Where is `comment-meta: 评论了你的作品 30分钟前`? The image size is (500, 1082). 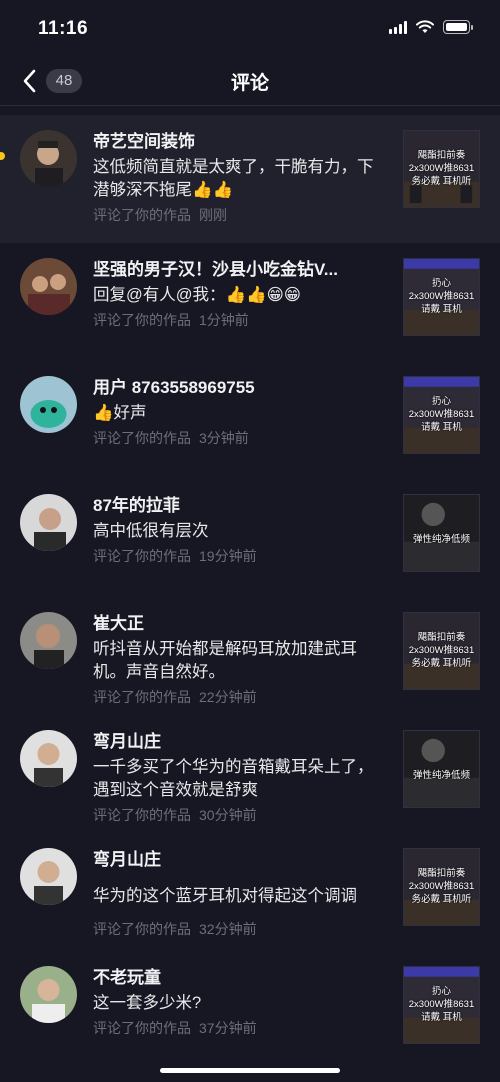 comment-meta: 评论了你的作品 30分钟前 is located at coordinates (239, 815).